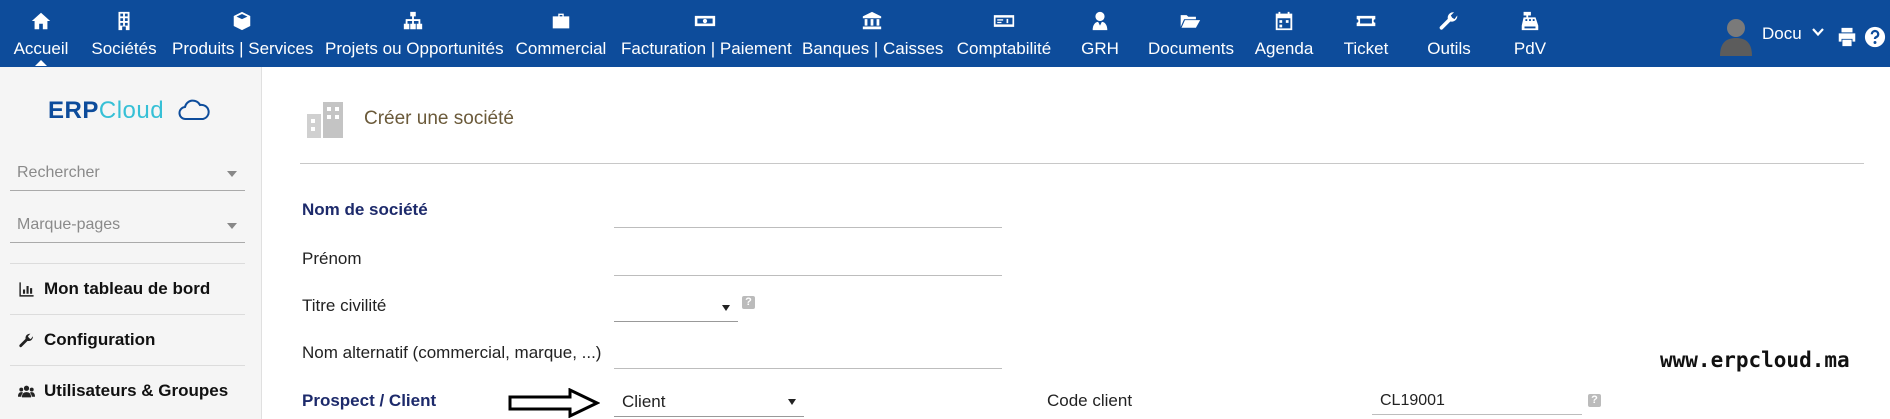  What do you see at coordinates (413, 22) in the screenshot?
I see `sitemap-icon` at bounding box center [413, 22].